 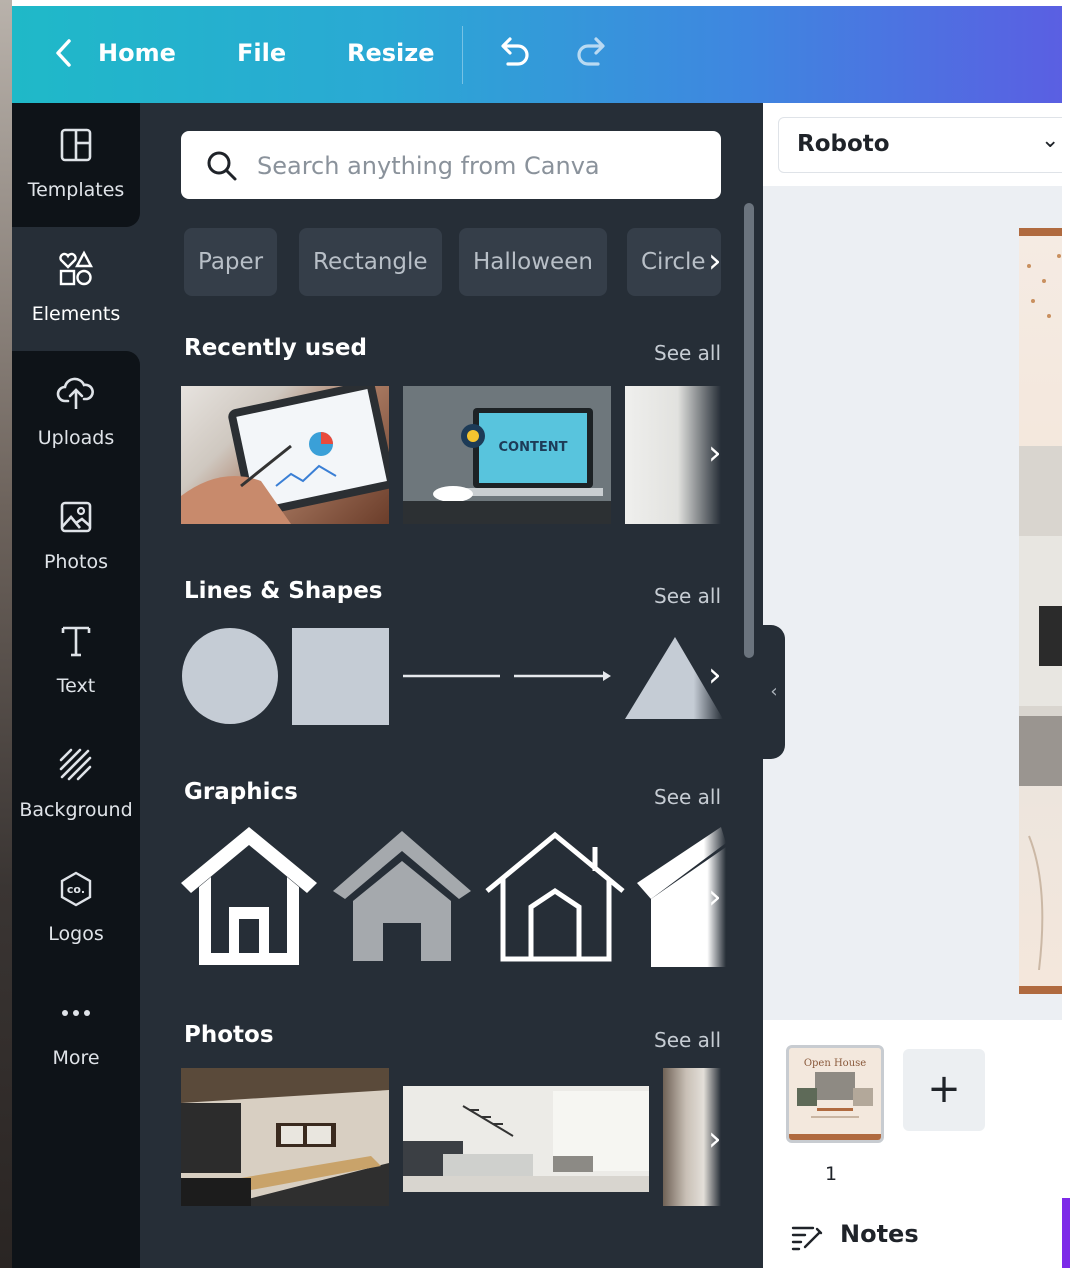 What do you see at coordinates (537, 54) in the screenshot?
I see `top-toolbar: Home File Resize` at bounding box center [537, 54].